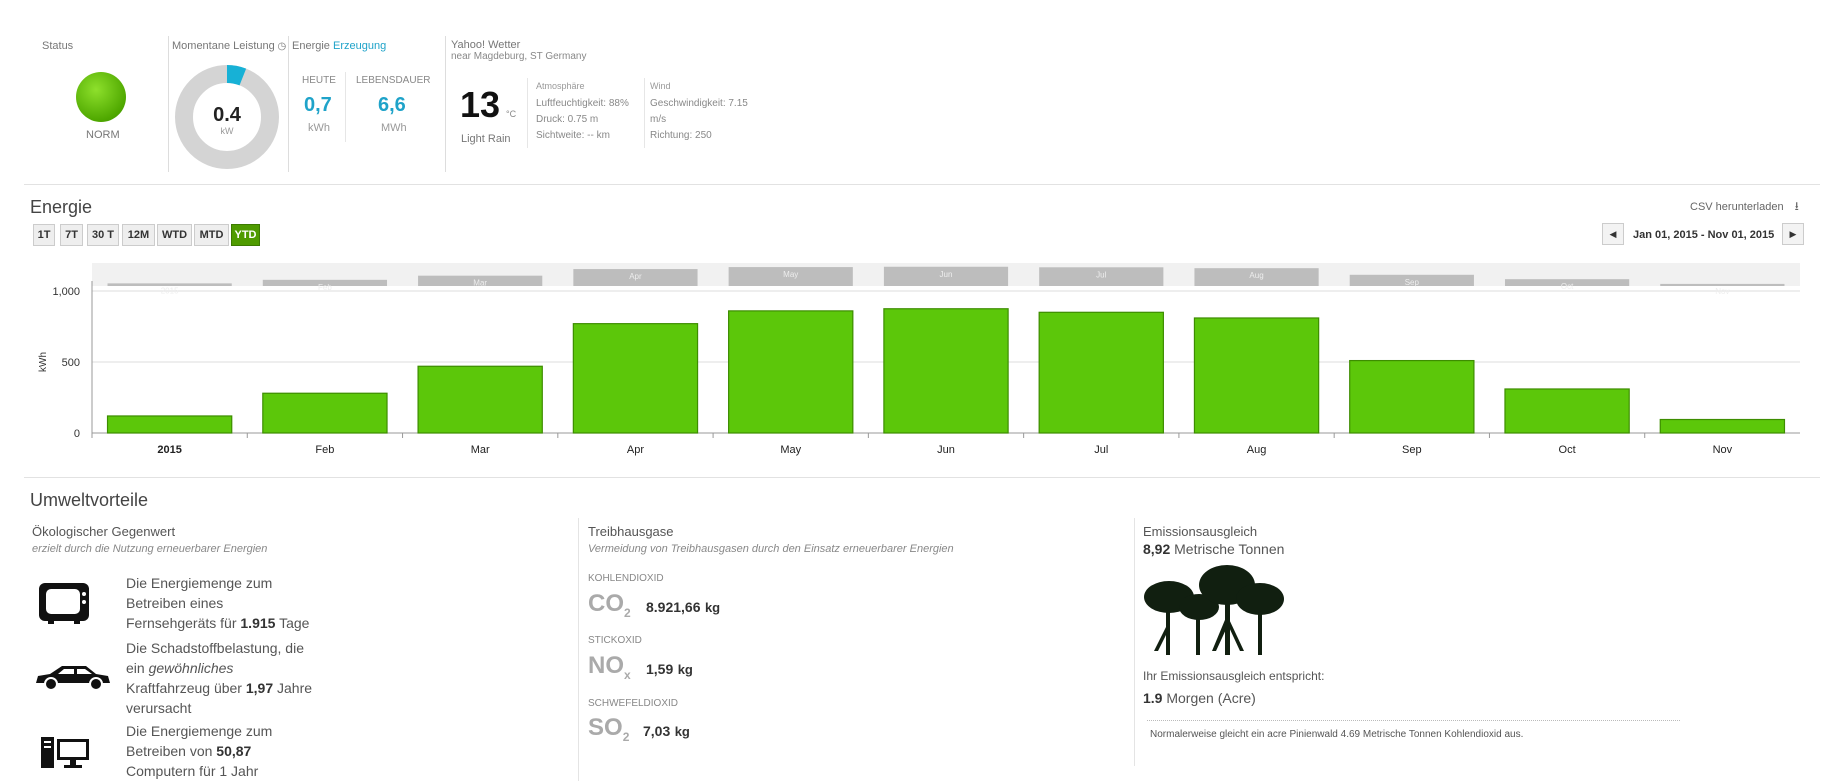 This screenshot has height=781, width=1838. What do you see at coordinates (1412, 282) in the screenshot?
I see `navigator-label: Sep` at bounding box center [1412, 282].